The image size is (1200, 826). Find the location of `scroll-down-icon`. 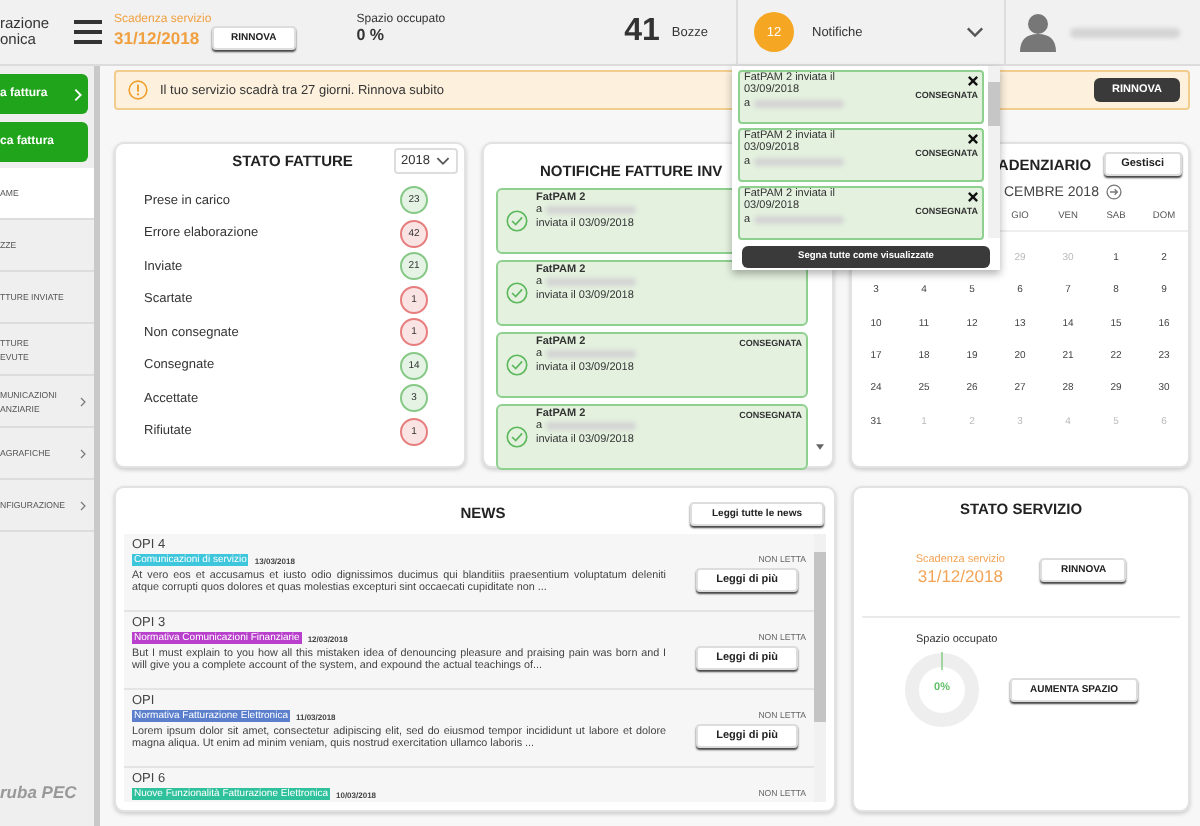

scroll-down-icon is located at coordinates (820, 447).